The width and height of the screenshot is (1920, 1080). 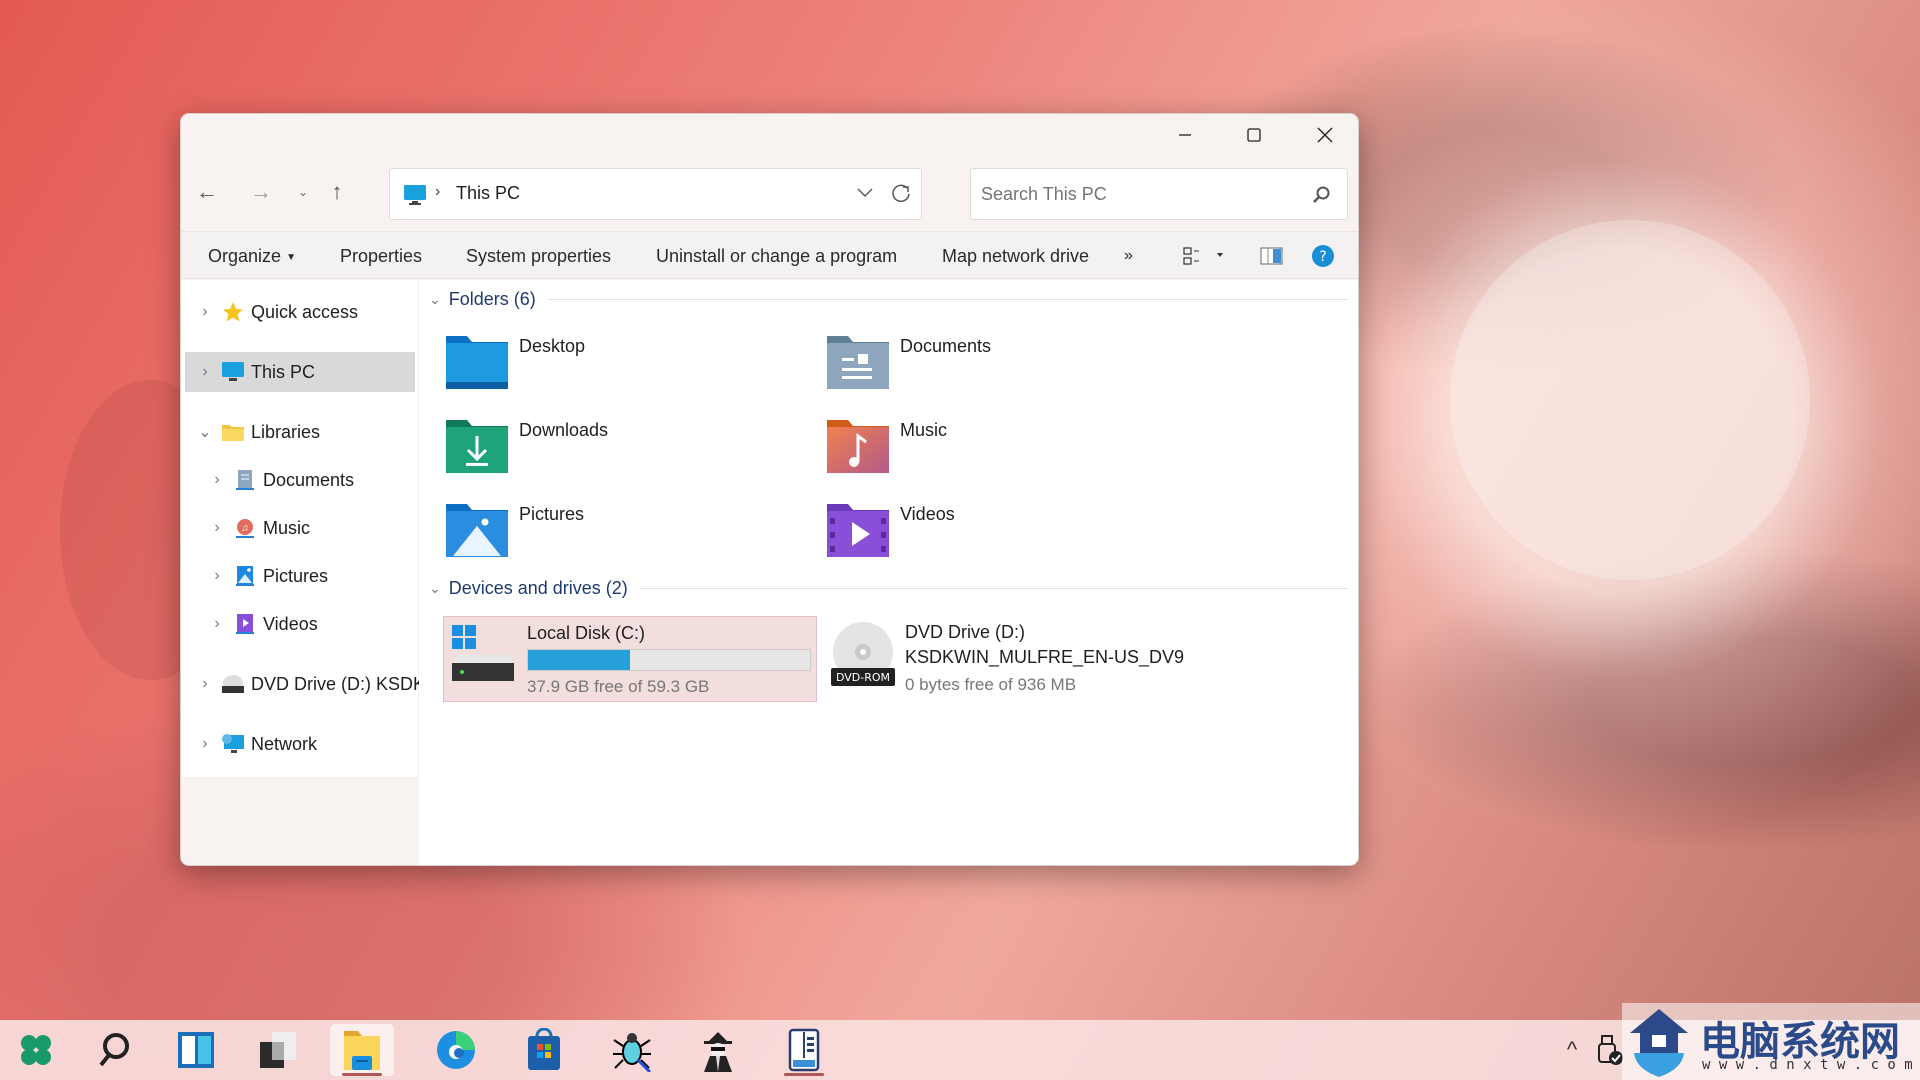 I want to click on uninstall-program-button: Uninstall or change a program, so click(x=776, y=256).